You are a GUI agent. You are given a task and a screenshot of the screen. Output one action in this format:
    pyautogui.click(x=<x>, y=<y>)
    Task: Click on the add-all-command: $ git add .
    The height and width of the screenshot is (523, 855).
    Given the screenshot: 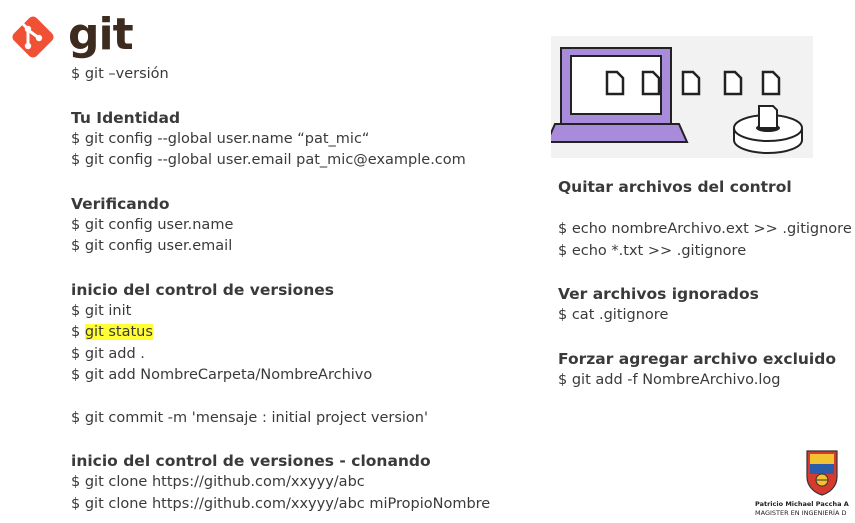 What is the action you would take?
    pyautogui.click(x=108, y=353)
    